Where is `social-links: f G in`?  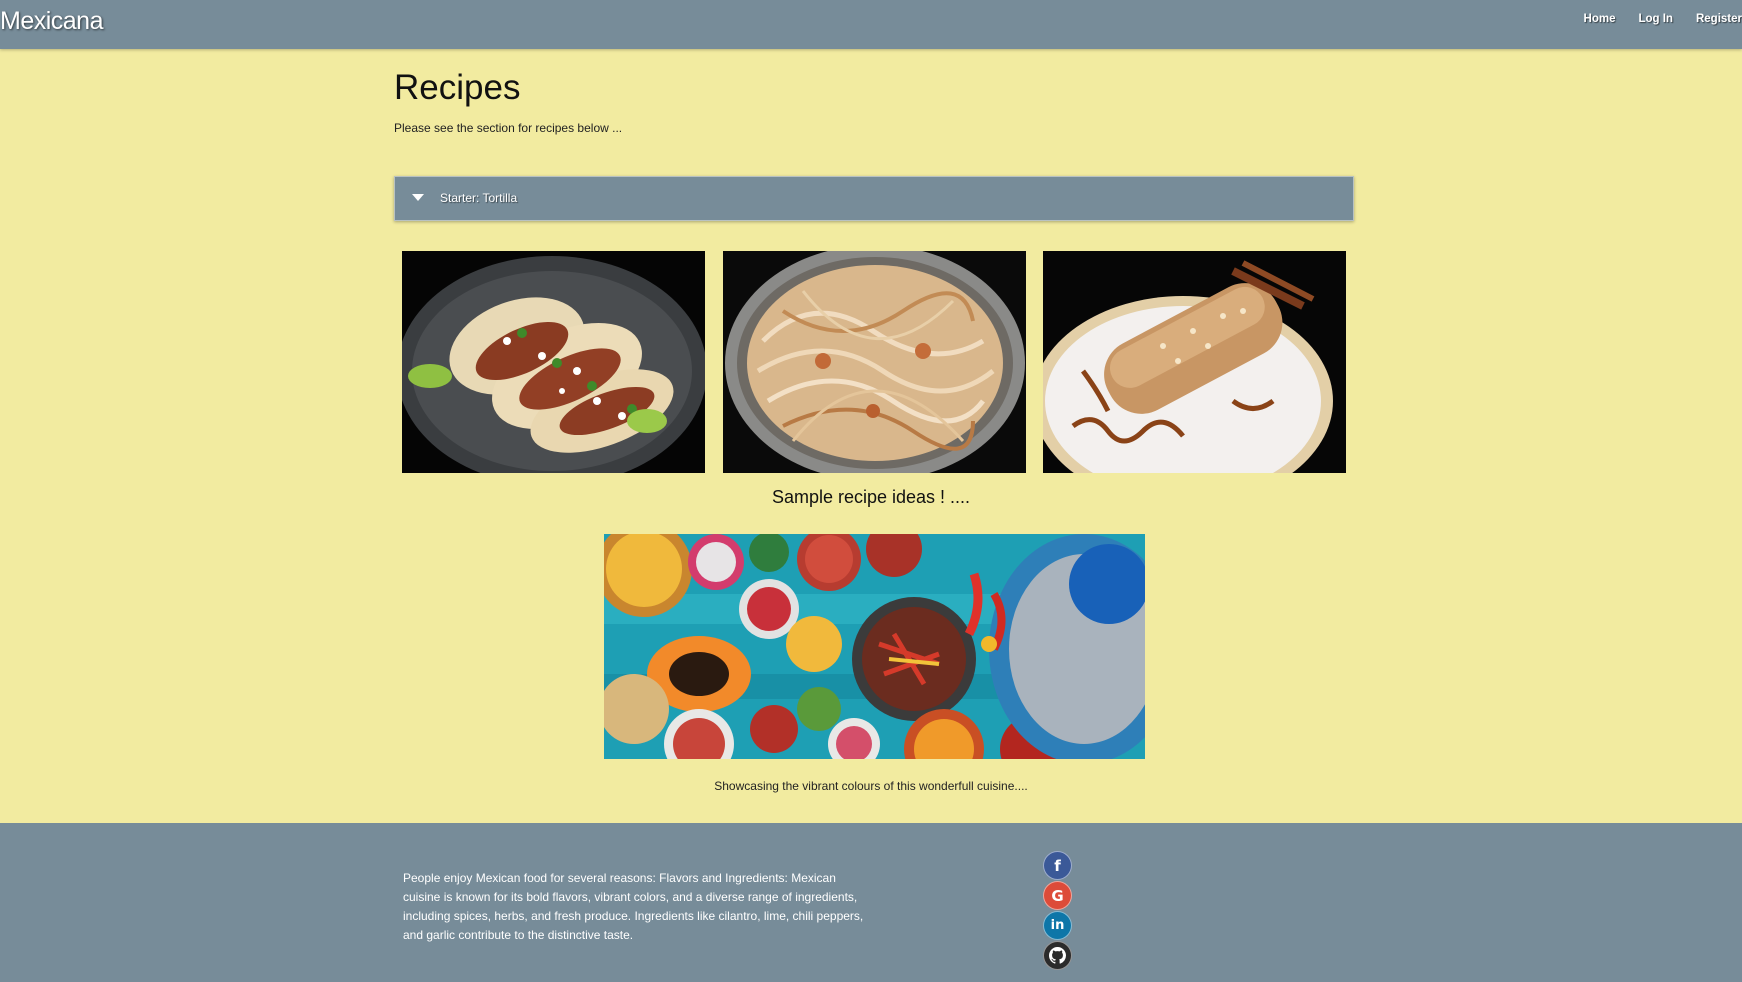
social-links: f G in is located at coordinates (1057, 911).